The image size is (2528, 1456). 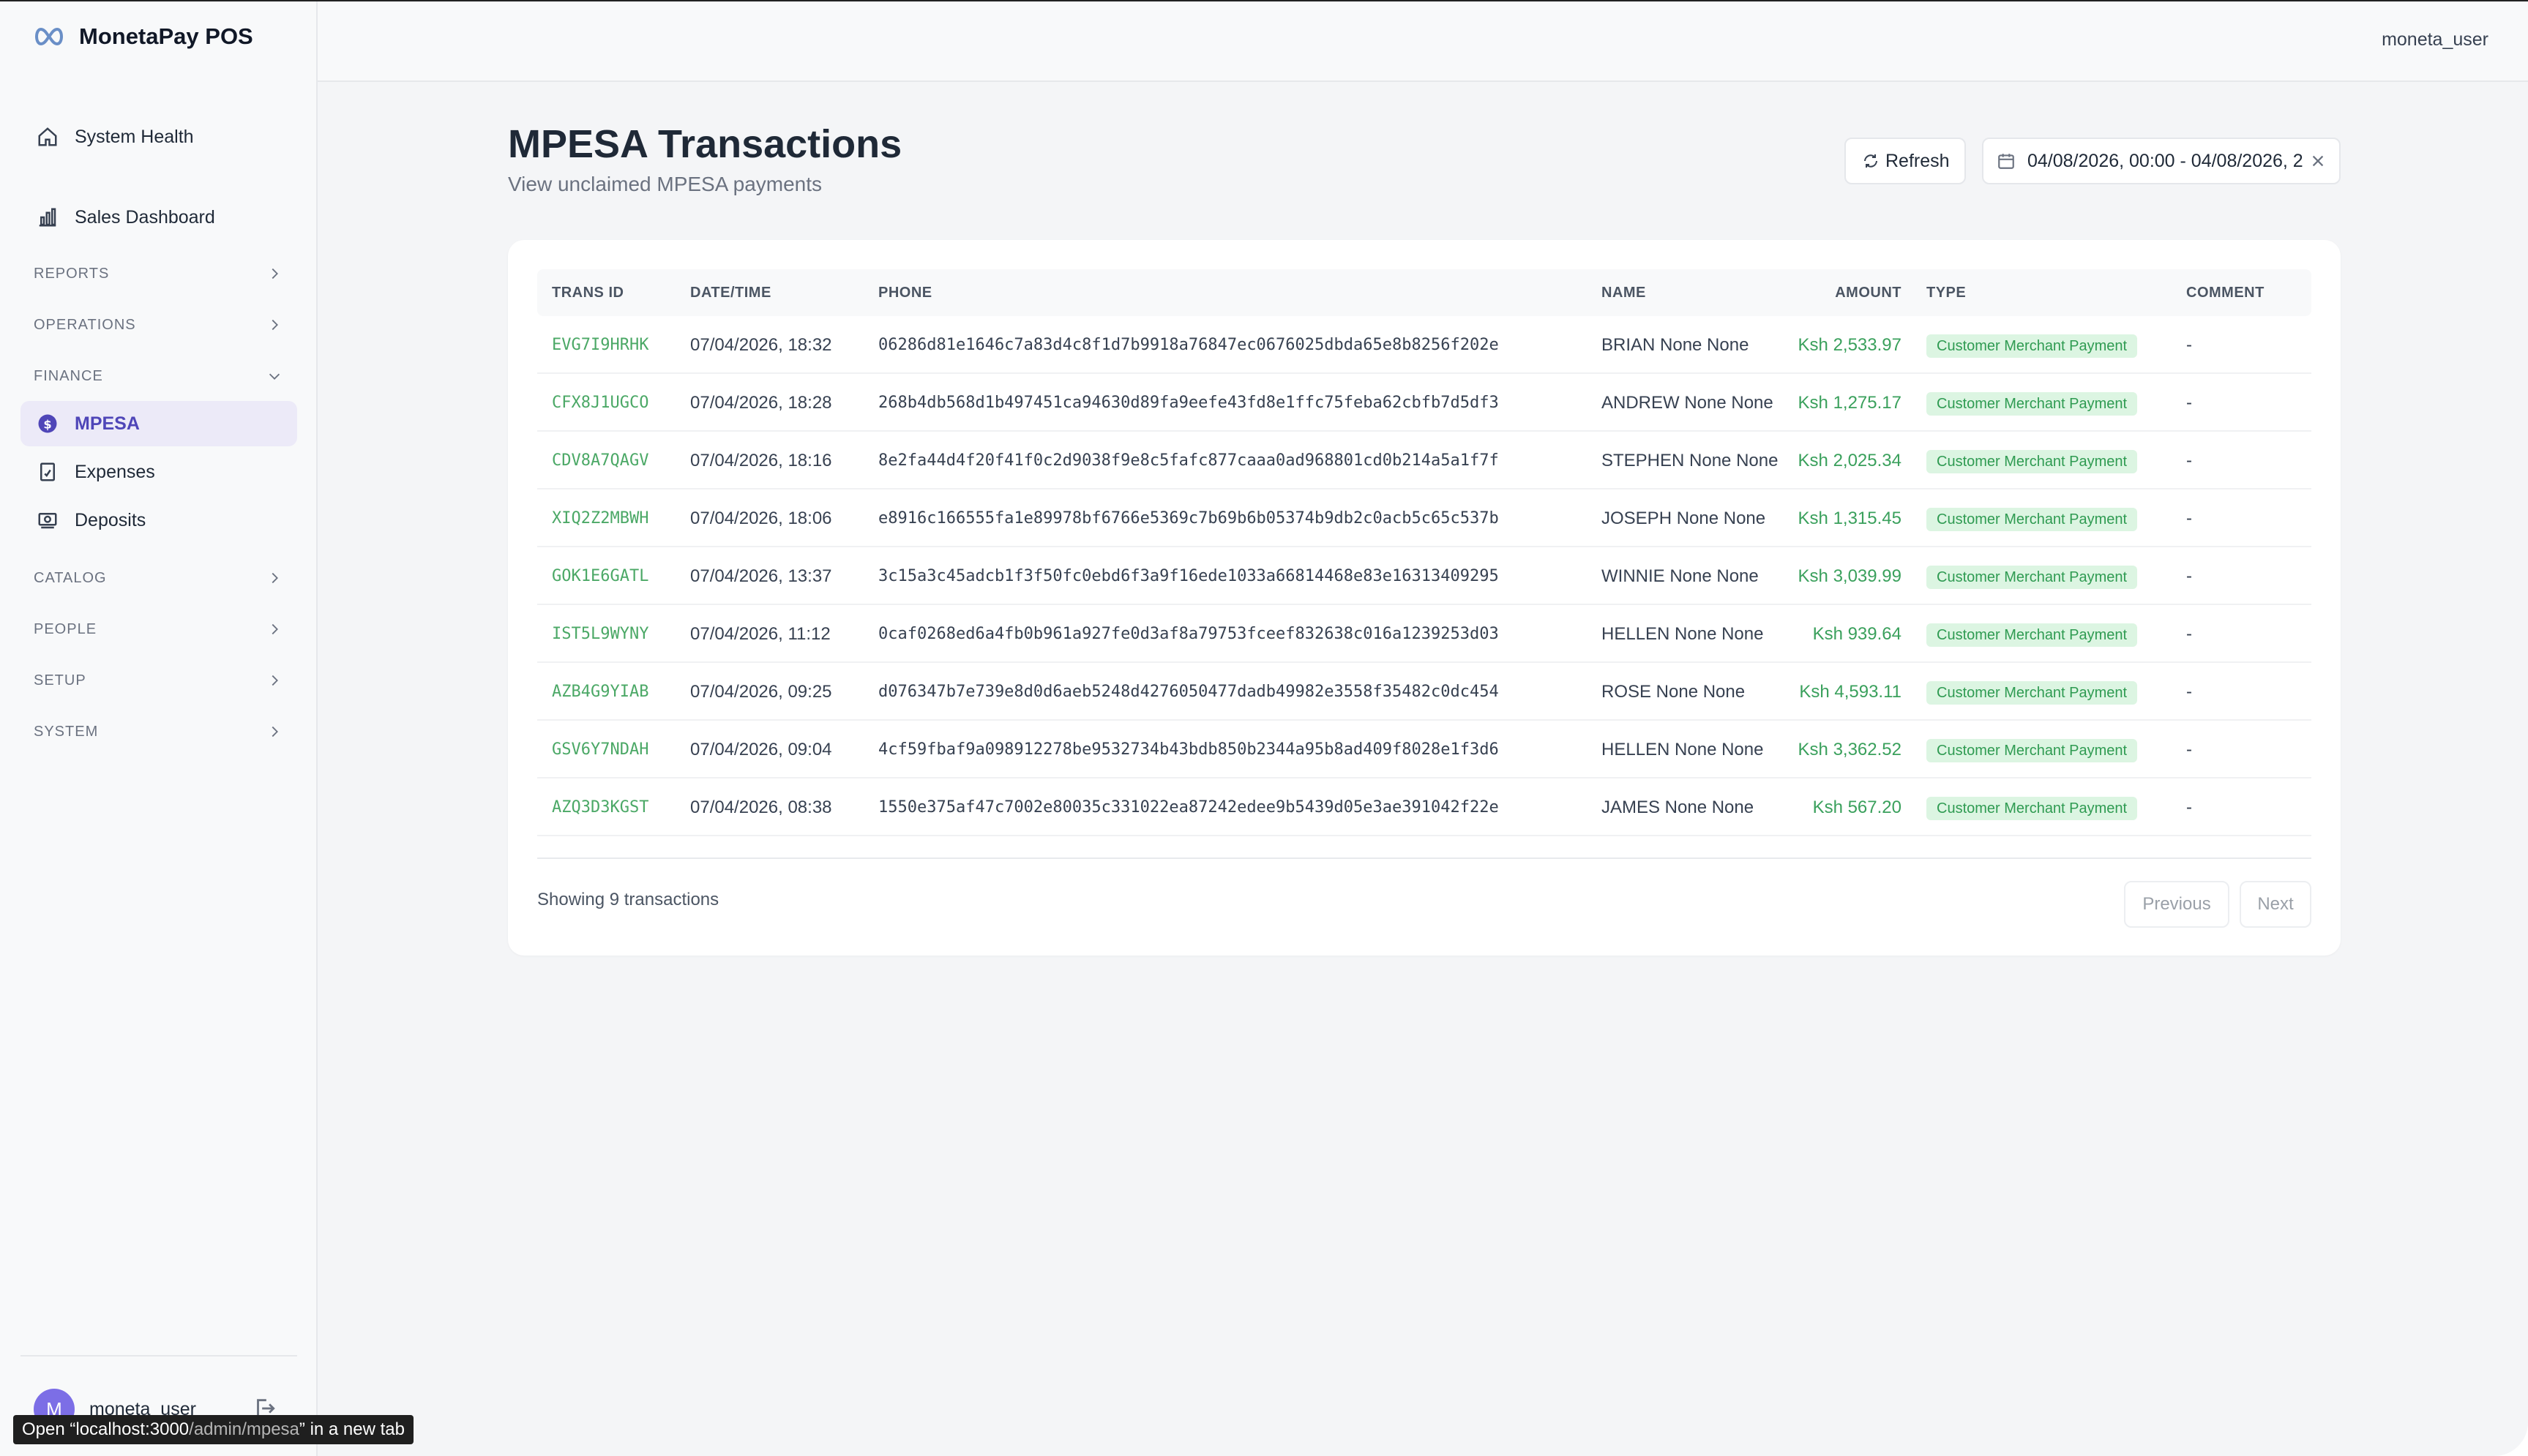 What do you see at coordinates (1946, 292) in the screenshot?
I see `column-header: TYPE` at bounding box center [1946, 292].